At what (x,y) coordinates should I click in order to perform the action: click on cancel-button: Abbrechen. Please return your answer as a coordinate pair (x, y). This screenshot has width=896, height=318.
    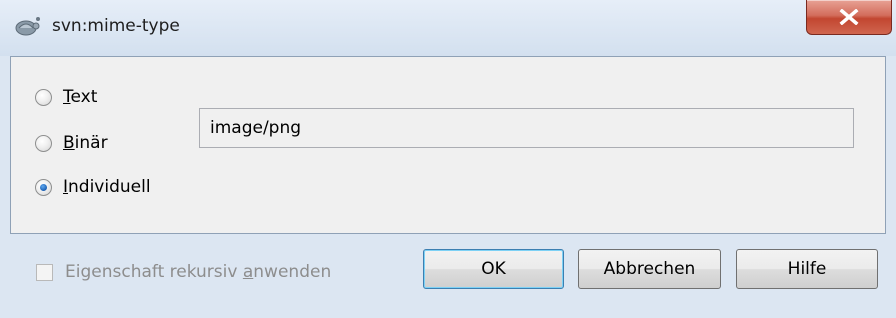
    Looking at the image, I should click on (649, 269).